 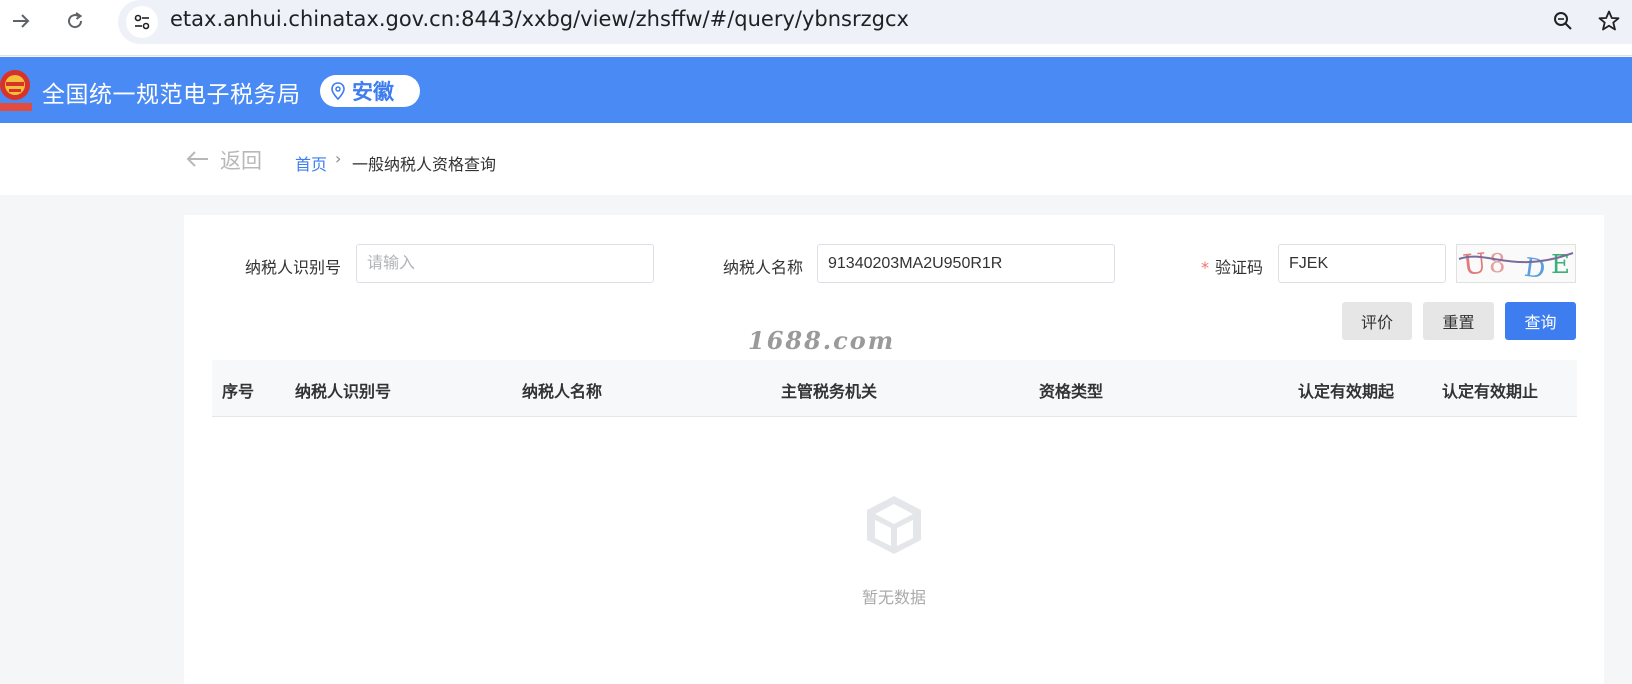 I want to click on taxpayer-name-label: 纳税人名称, so click(x=763, y=267).